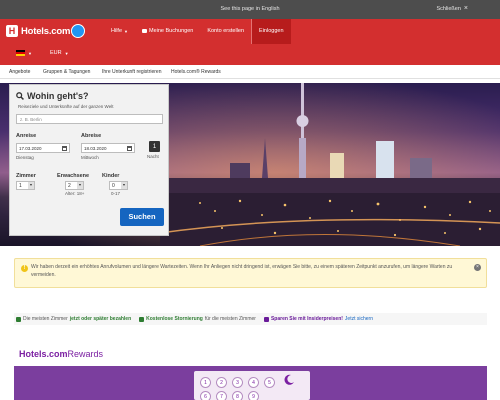 The image size is (500, 400). I want to click on checkout-value: 18.03.2020, so click(95, 148).